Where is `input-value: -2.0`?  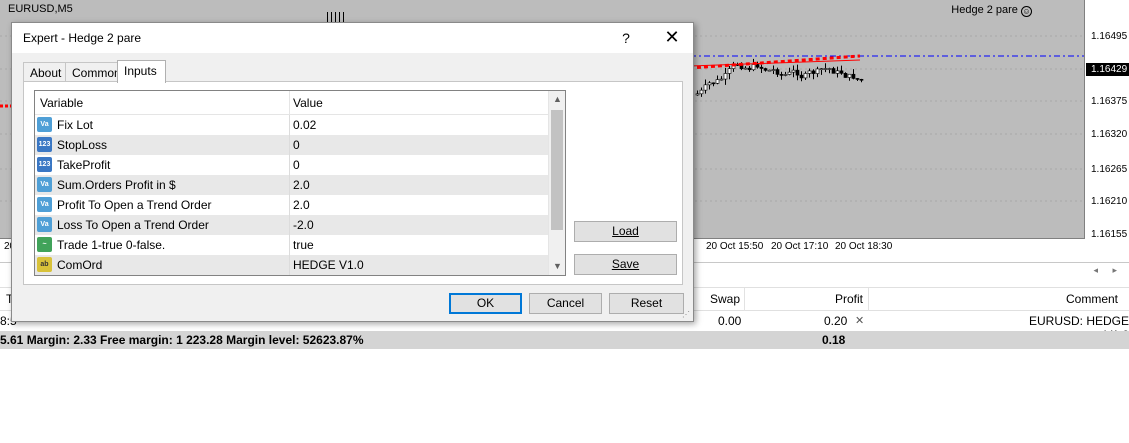 input-value: -2.0 is located at coordinates (303, 225).